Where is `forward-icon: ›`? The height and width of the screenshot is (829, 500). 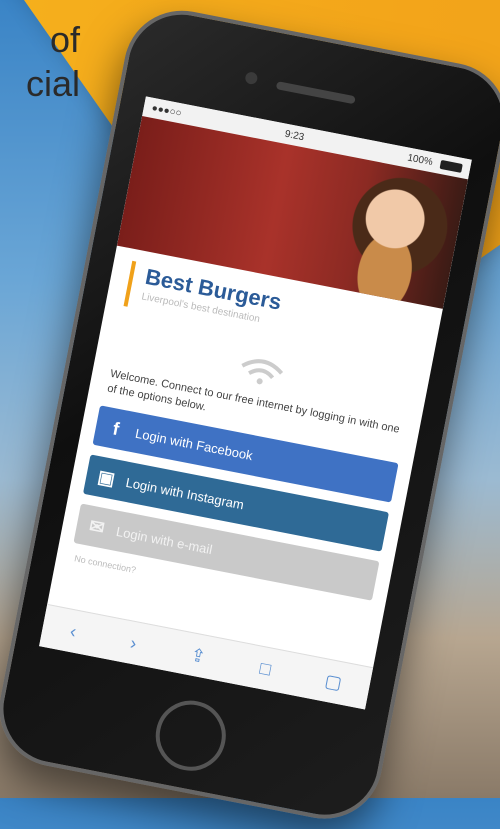 forward-icon: › is located at coordinates (134, 643).